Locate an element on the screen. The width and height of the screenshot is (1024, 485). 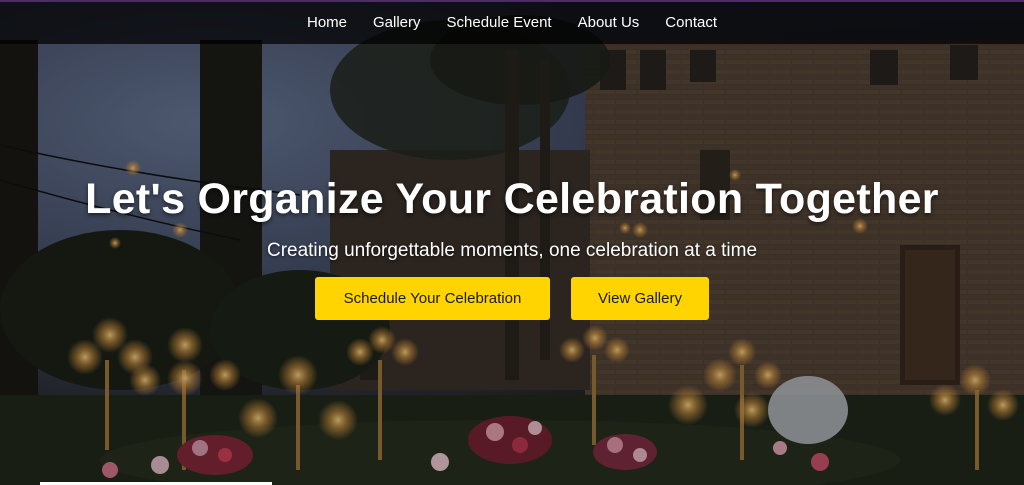
nav-link-schedule-event: Schedule Event is located at coordinates (499, 22).